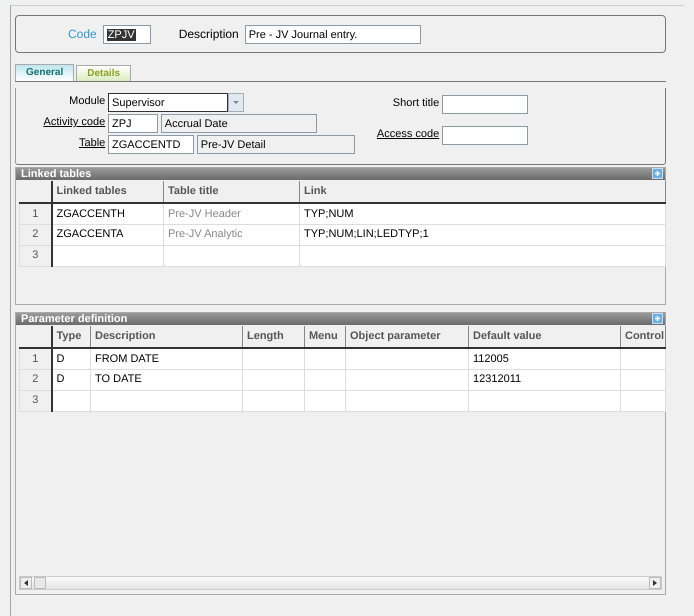 Image resolution: width=694 pixels, height=616 pixels. Describe the element at coordinates (325, 337) in the screenshot. I see `column-header: Menu` at that location.